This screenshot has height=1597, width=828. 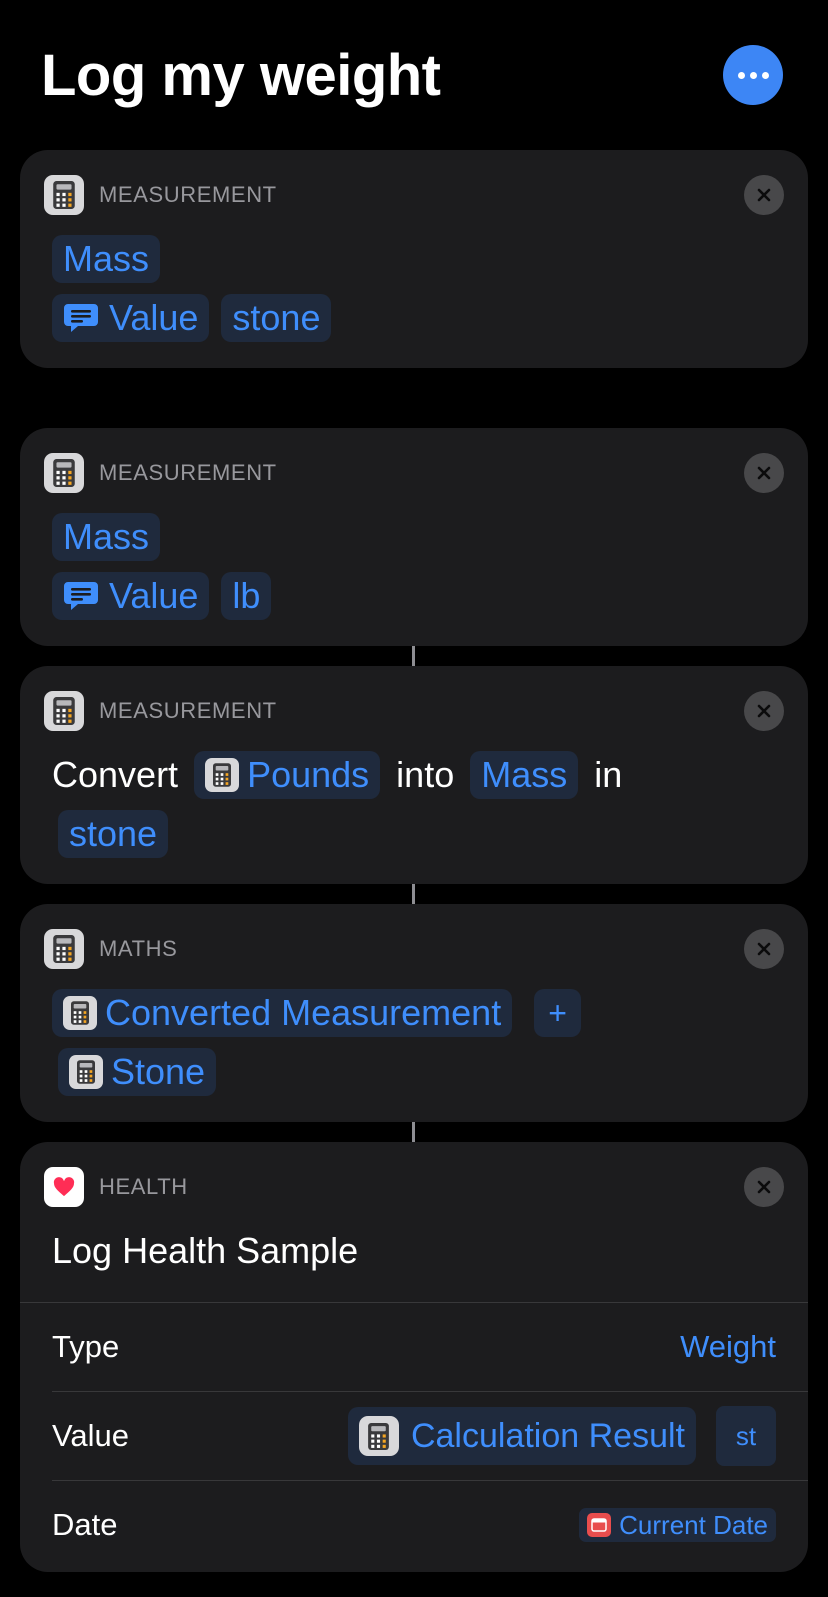 What do you see at coordinates (282, 1013) in the screenshot?
I see `operand-variable-token: Converted Measurement` at bounding box center [282, 1013].